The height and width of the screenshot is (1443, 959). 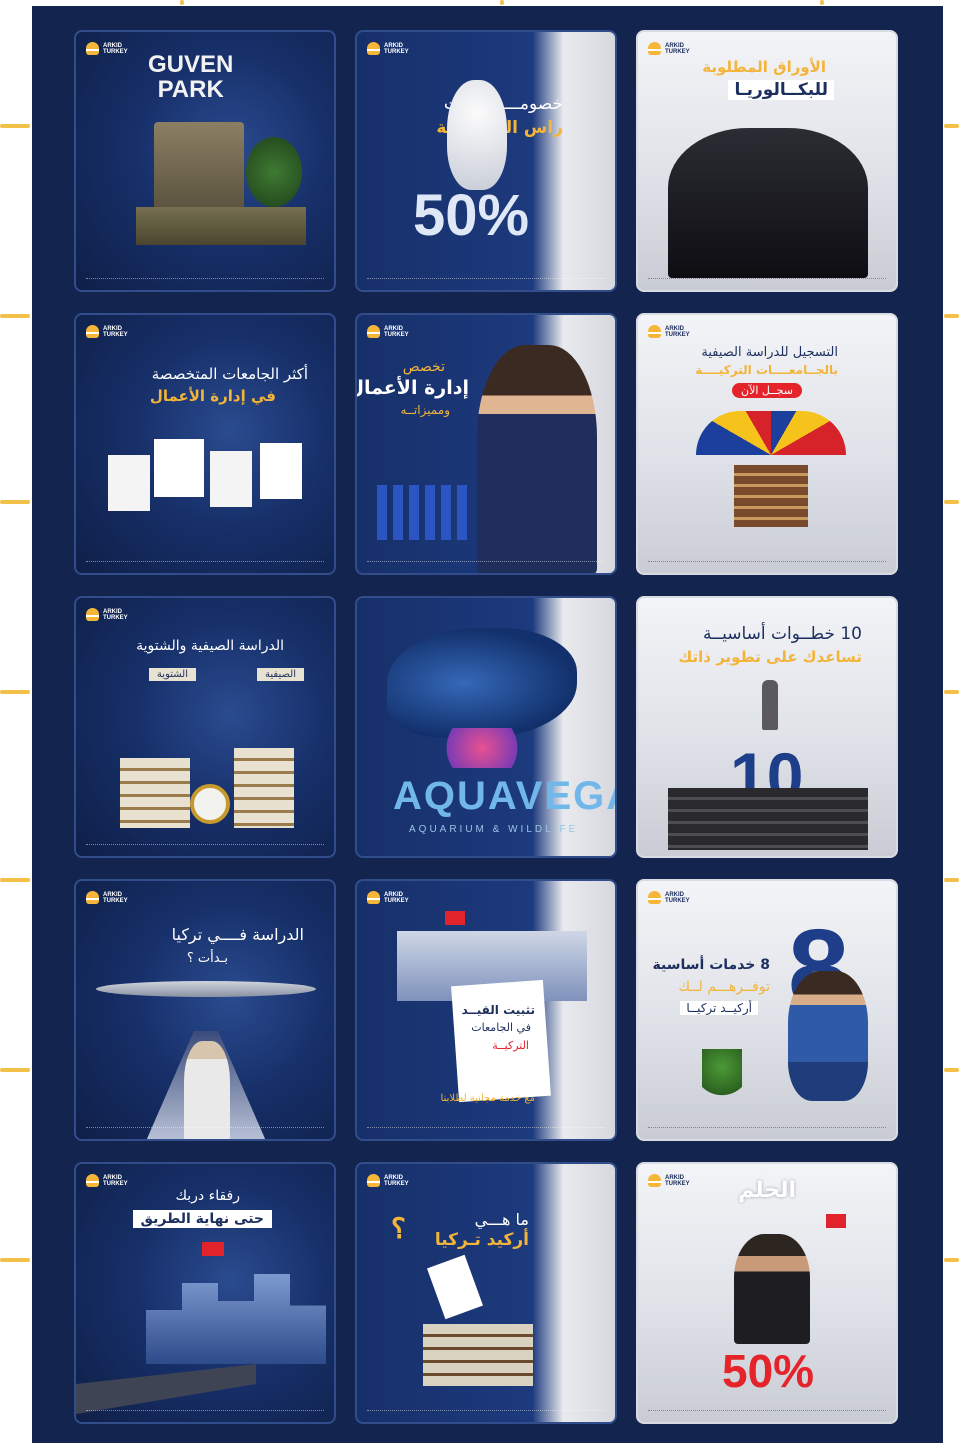 I want to click on tile-subtitle: AQUARIUM & WILDLIFE, so click(x=494, y=829).